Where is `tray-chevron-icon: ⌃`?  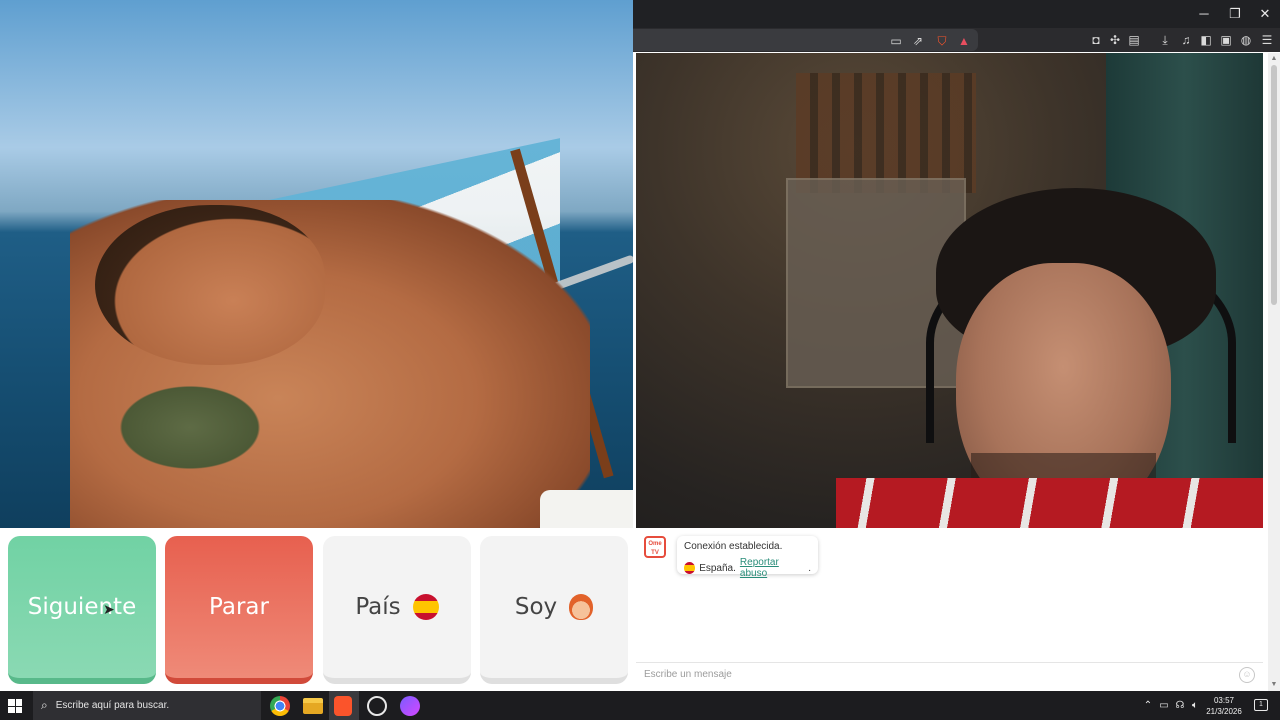 tray-chevron-icon: ⌃ is located at coordinates (1148, 706).